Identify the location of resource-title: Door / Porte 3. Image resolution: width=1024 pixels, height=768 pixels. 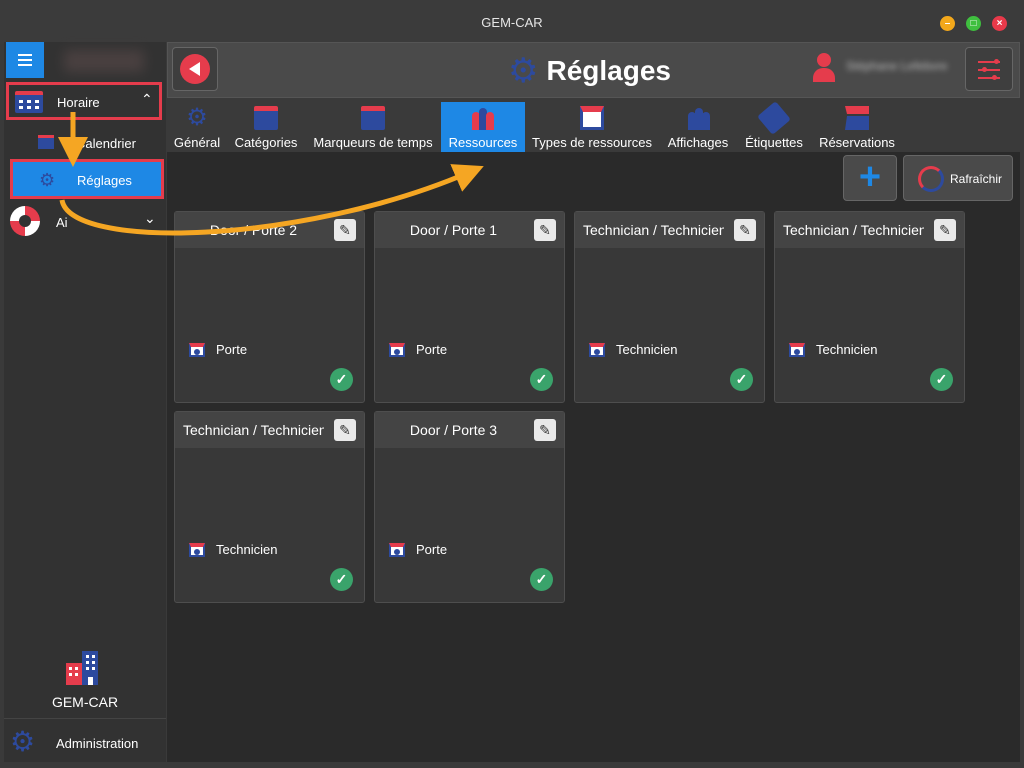
(453, 430).